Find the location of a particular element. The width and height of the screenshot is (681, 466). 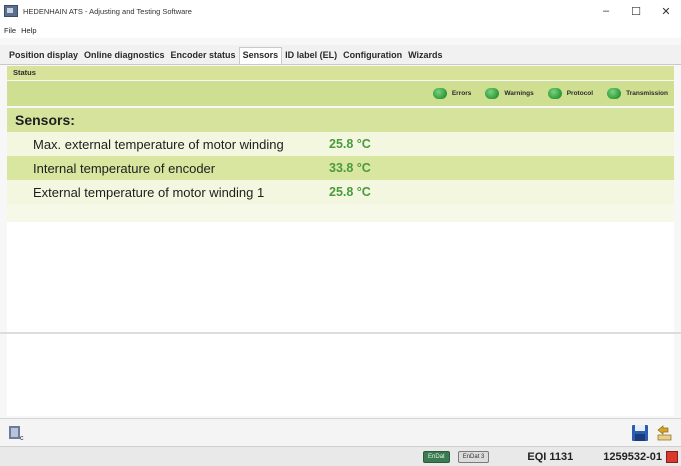

tab-sensors: Sensors is located at coordinates (260, 55).